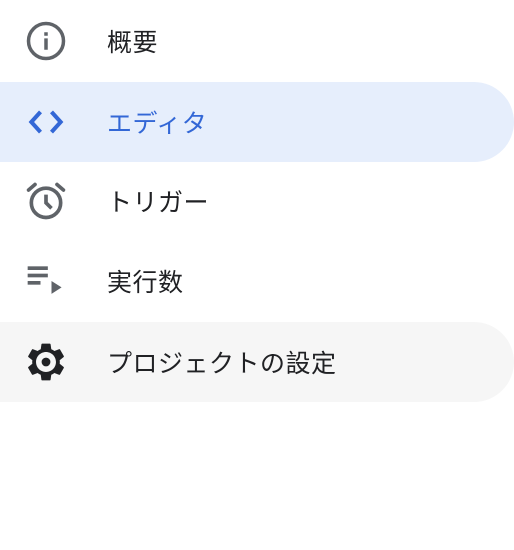  What do you see at coordinates (158, 202) in the screenshot?
I see `sidebar-item-label: トリガー` at bounding box center [158, 202].